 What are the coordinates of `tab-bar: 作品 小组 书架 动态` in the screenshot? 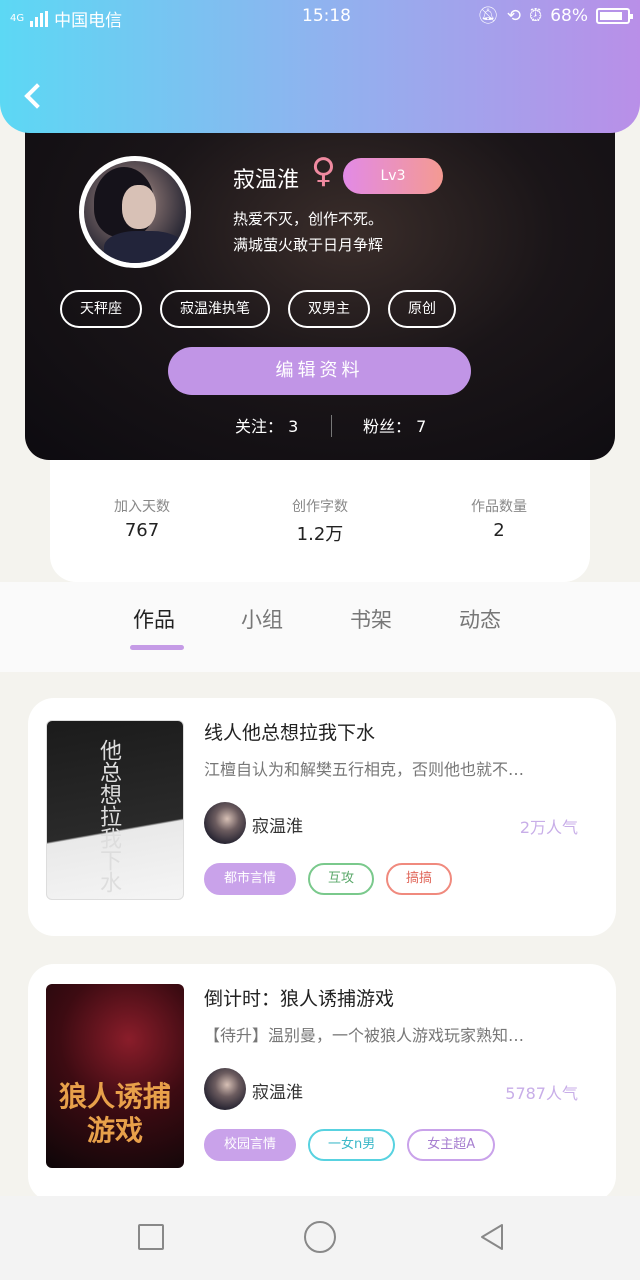 It's located at (320, 627).